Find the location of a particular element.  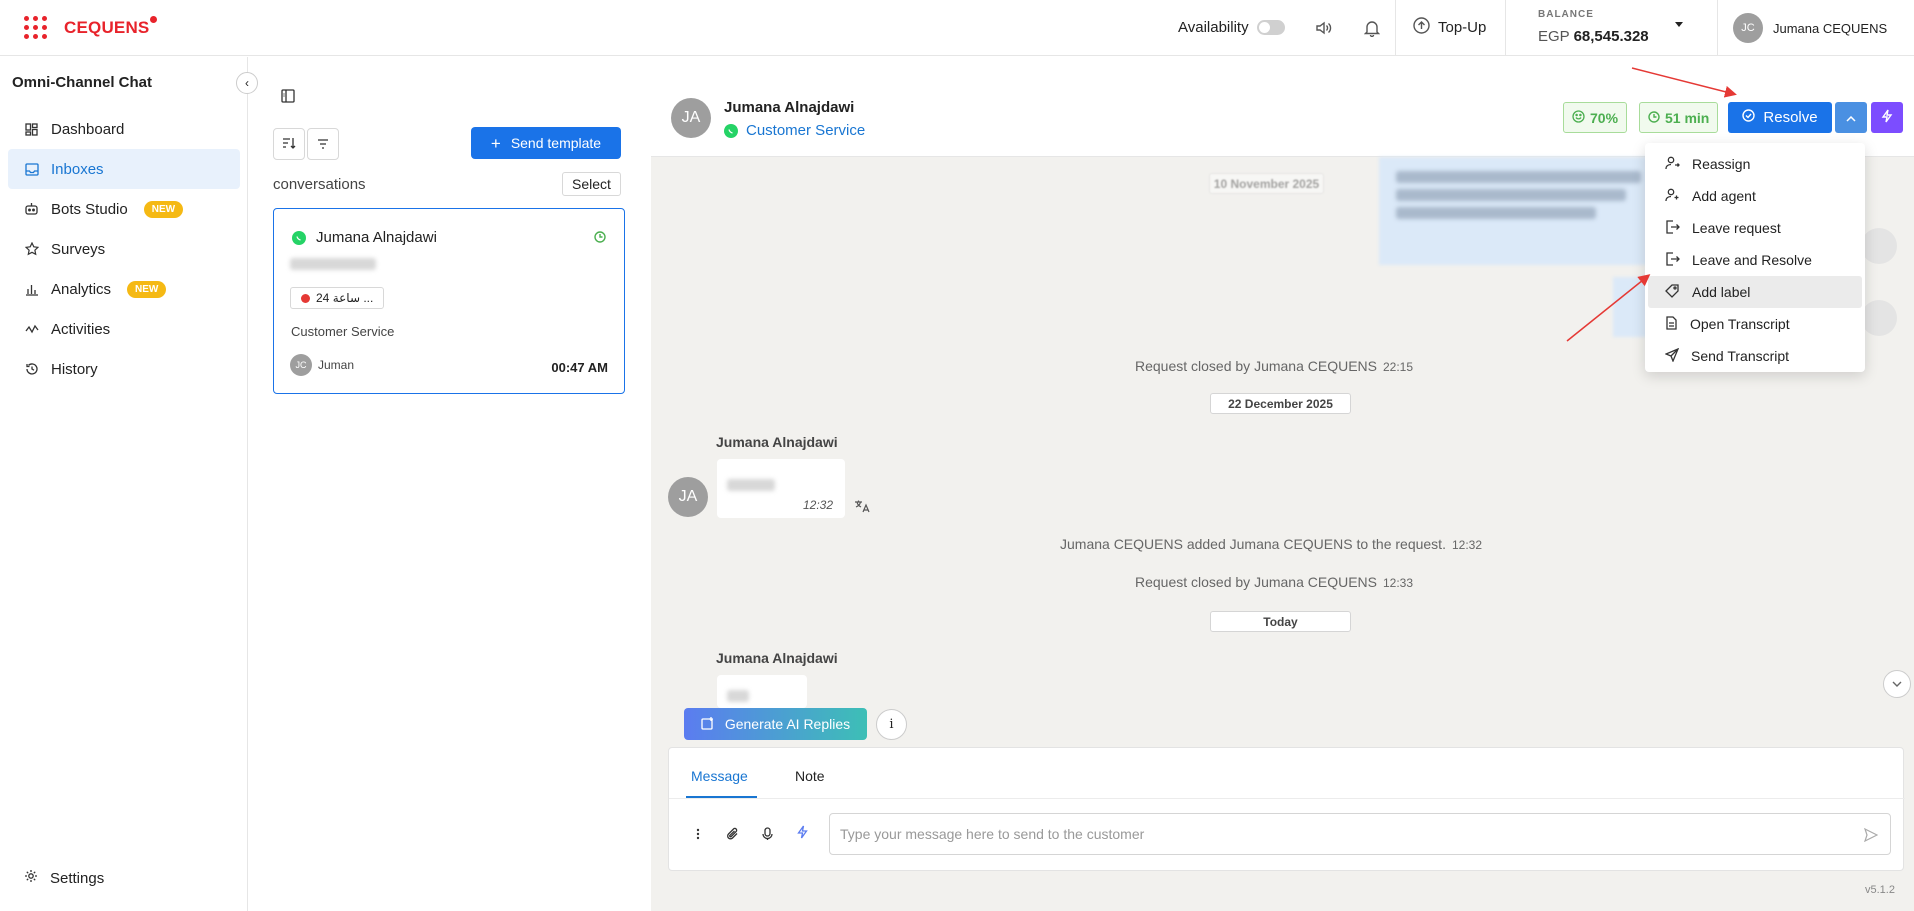

logo-text: CEQUENS is located at coordinates (111, 26).